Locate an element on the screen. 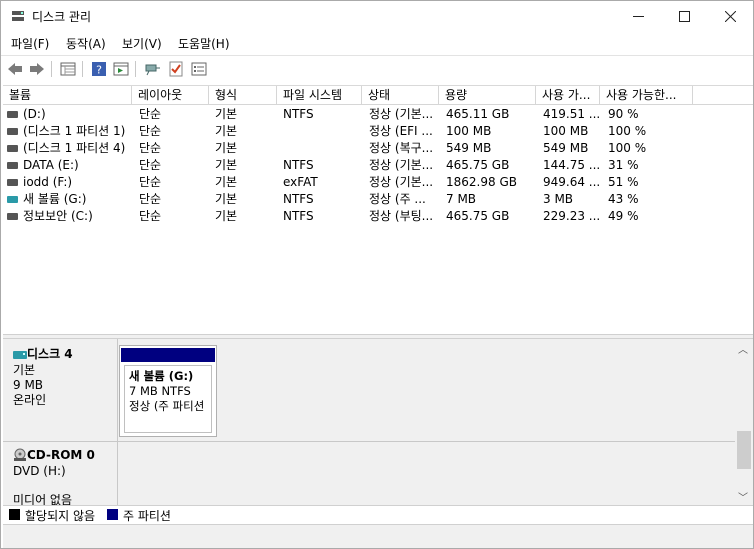 The image size is (754, 549). maximize-icon is located at coordinates (684, 16).